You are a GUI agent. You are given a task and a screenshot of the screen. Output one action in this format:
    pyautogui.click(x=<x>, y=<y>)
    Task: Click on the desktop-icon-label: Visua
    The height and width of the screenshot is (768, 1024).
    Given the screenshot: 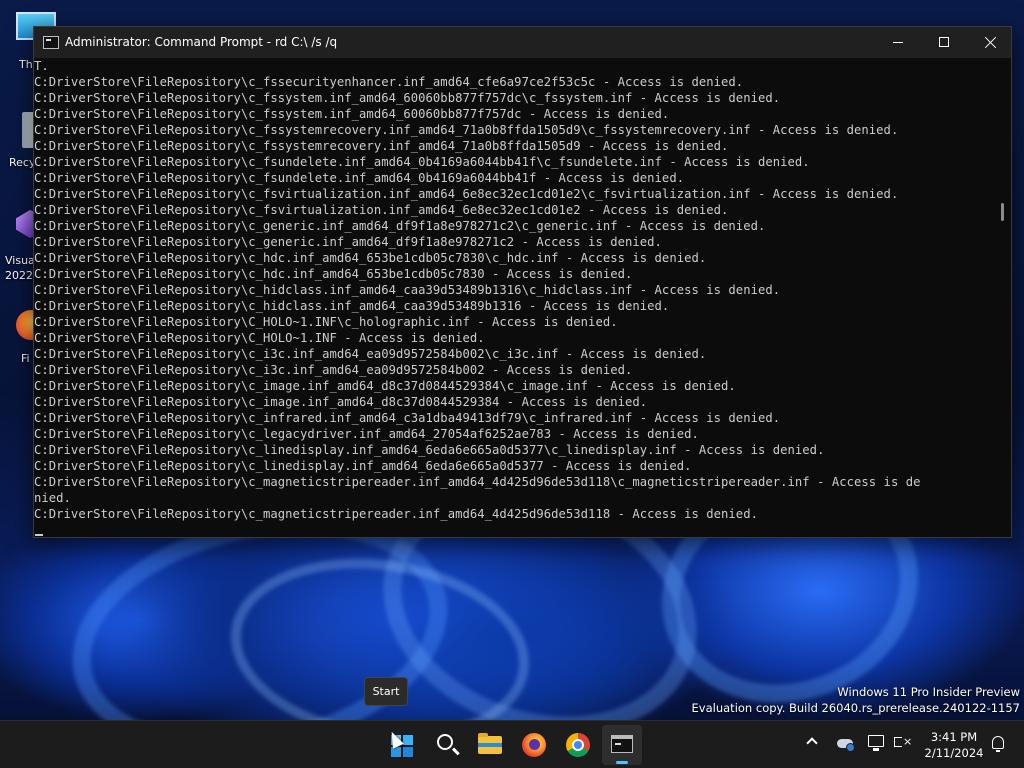 What is the action you would take?
    pyautogui.click(x=20, y=260)
    